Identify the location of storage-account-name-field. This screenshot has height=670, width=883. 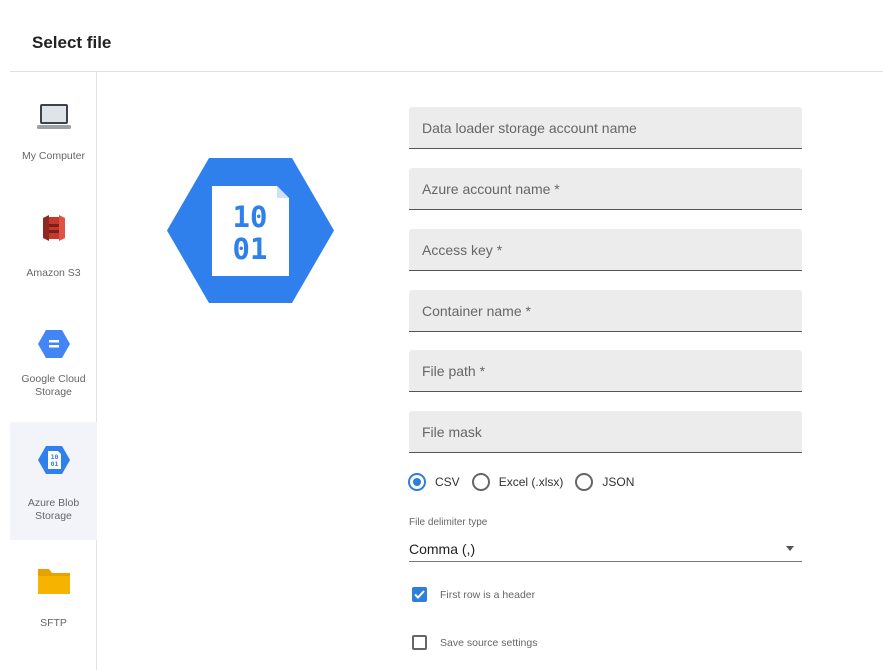
(605, 128).